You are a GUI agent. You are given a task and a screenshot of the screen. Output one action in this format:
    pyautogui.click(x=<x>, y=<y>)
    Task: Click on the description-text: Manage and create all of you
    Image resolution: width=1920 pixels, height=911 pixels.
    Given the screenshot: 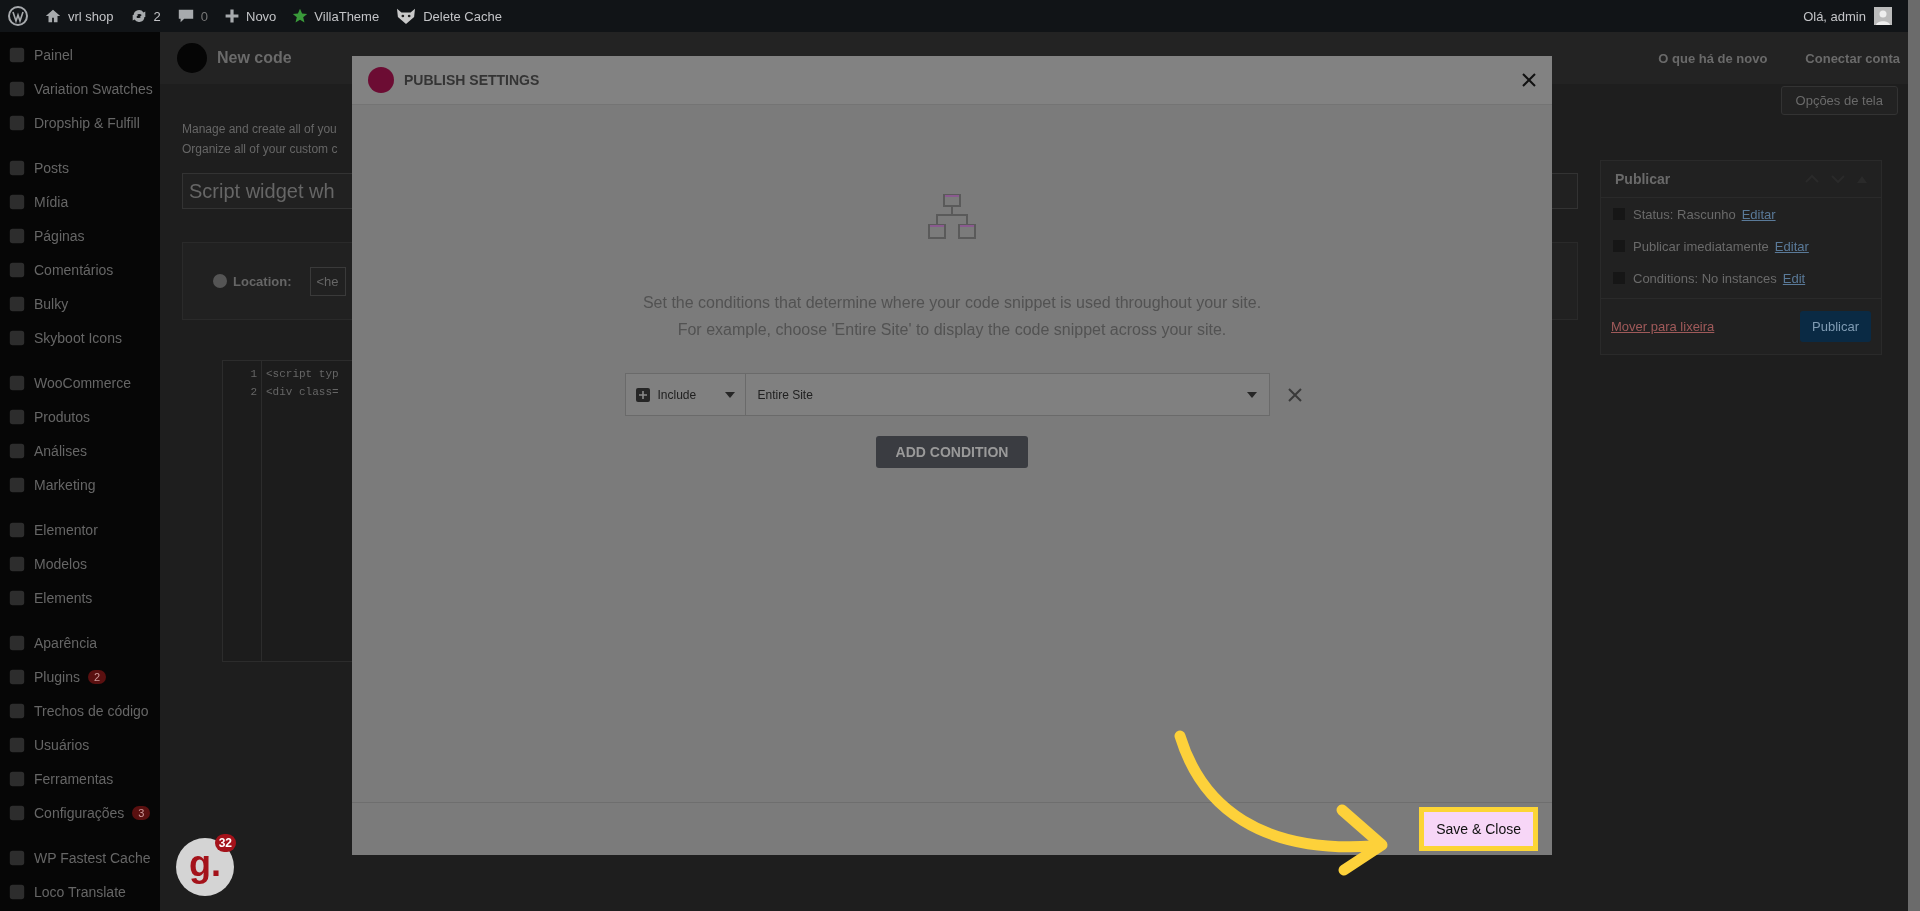 What is the action you would take?
    pyautogui.click(x=260, y=129)
    